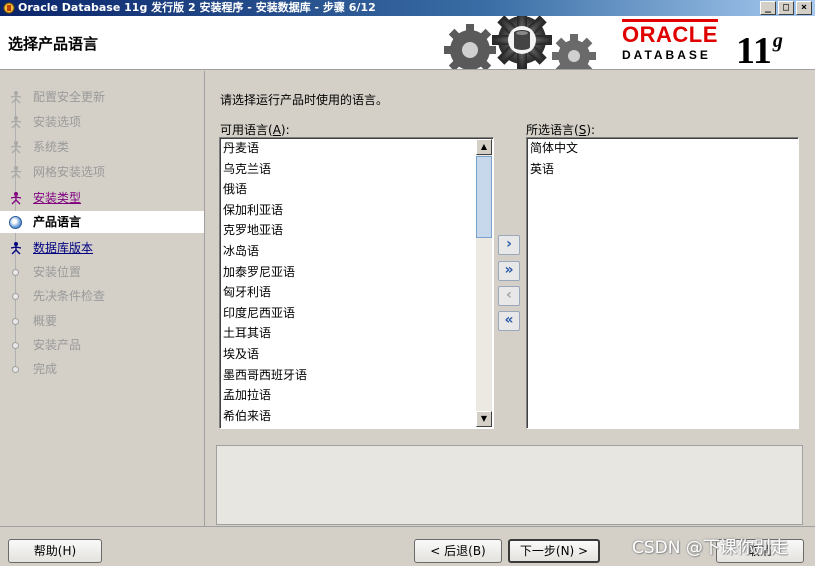 The width and height of the screenshot is (815, 566). What do you see at coordinates (356, 230) in the screenshot?
I see `available-language-item: 克罗地亚语` at bounding box center [356, 230].